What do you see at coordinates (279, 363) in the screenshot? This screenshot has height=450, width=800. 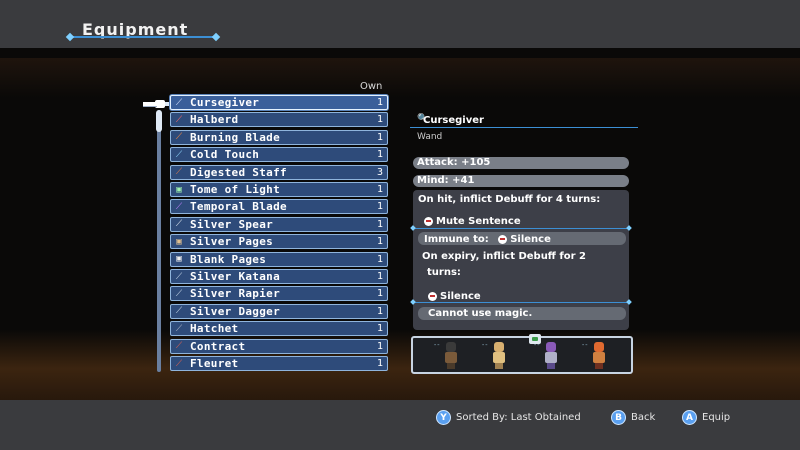 I see `list-item: ⟋ Fleuret 1` at bounding box center [279, 363].